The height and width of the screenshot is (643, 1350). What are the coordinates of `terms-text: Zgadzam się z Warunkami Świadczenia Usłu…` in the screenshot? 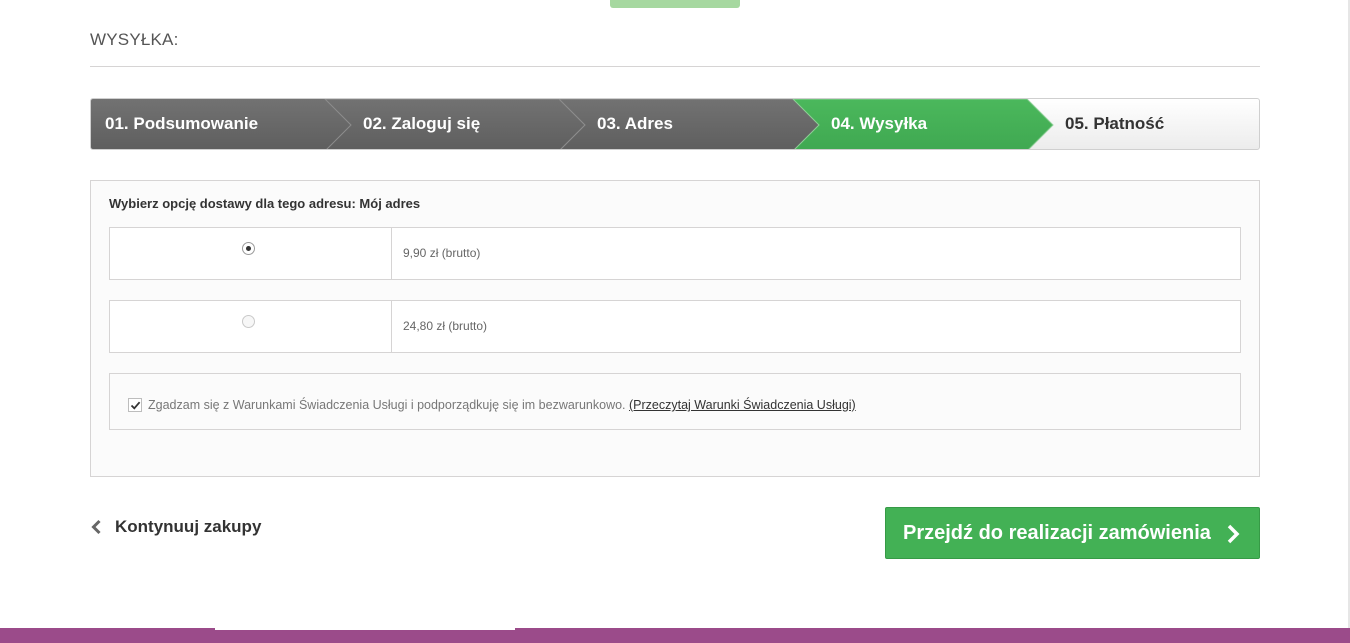 It's located at (387, 405).